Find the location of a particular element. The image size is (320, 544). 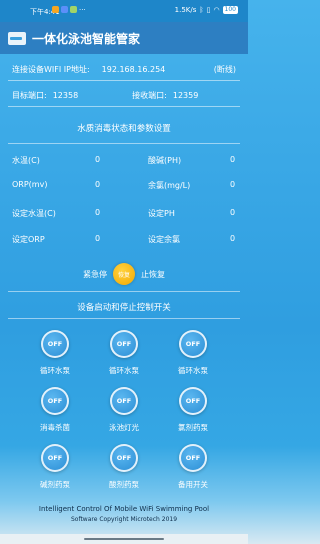

app-title: 一体化泳池智能管家 is located at coordinates (86, 38).